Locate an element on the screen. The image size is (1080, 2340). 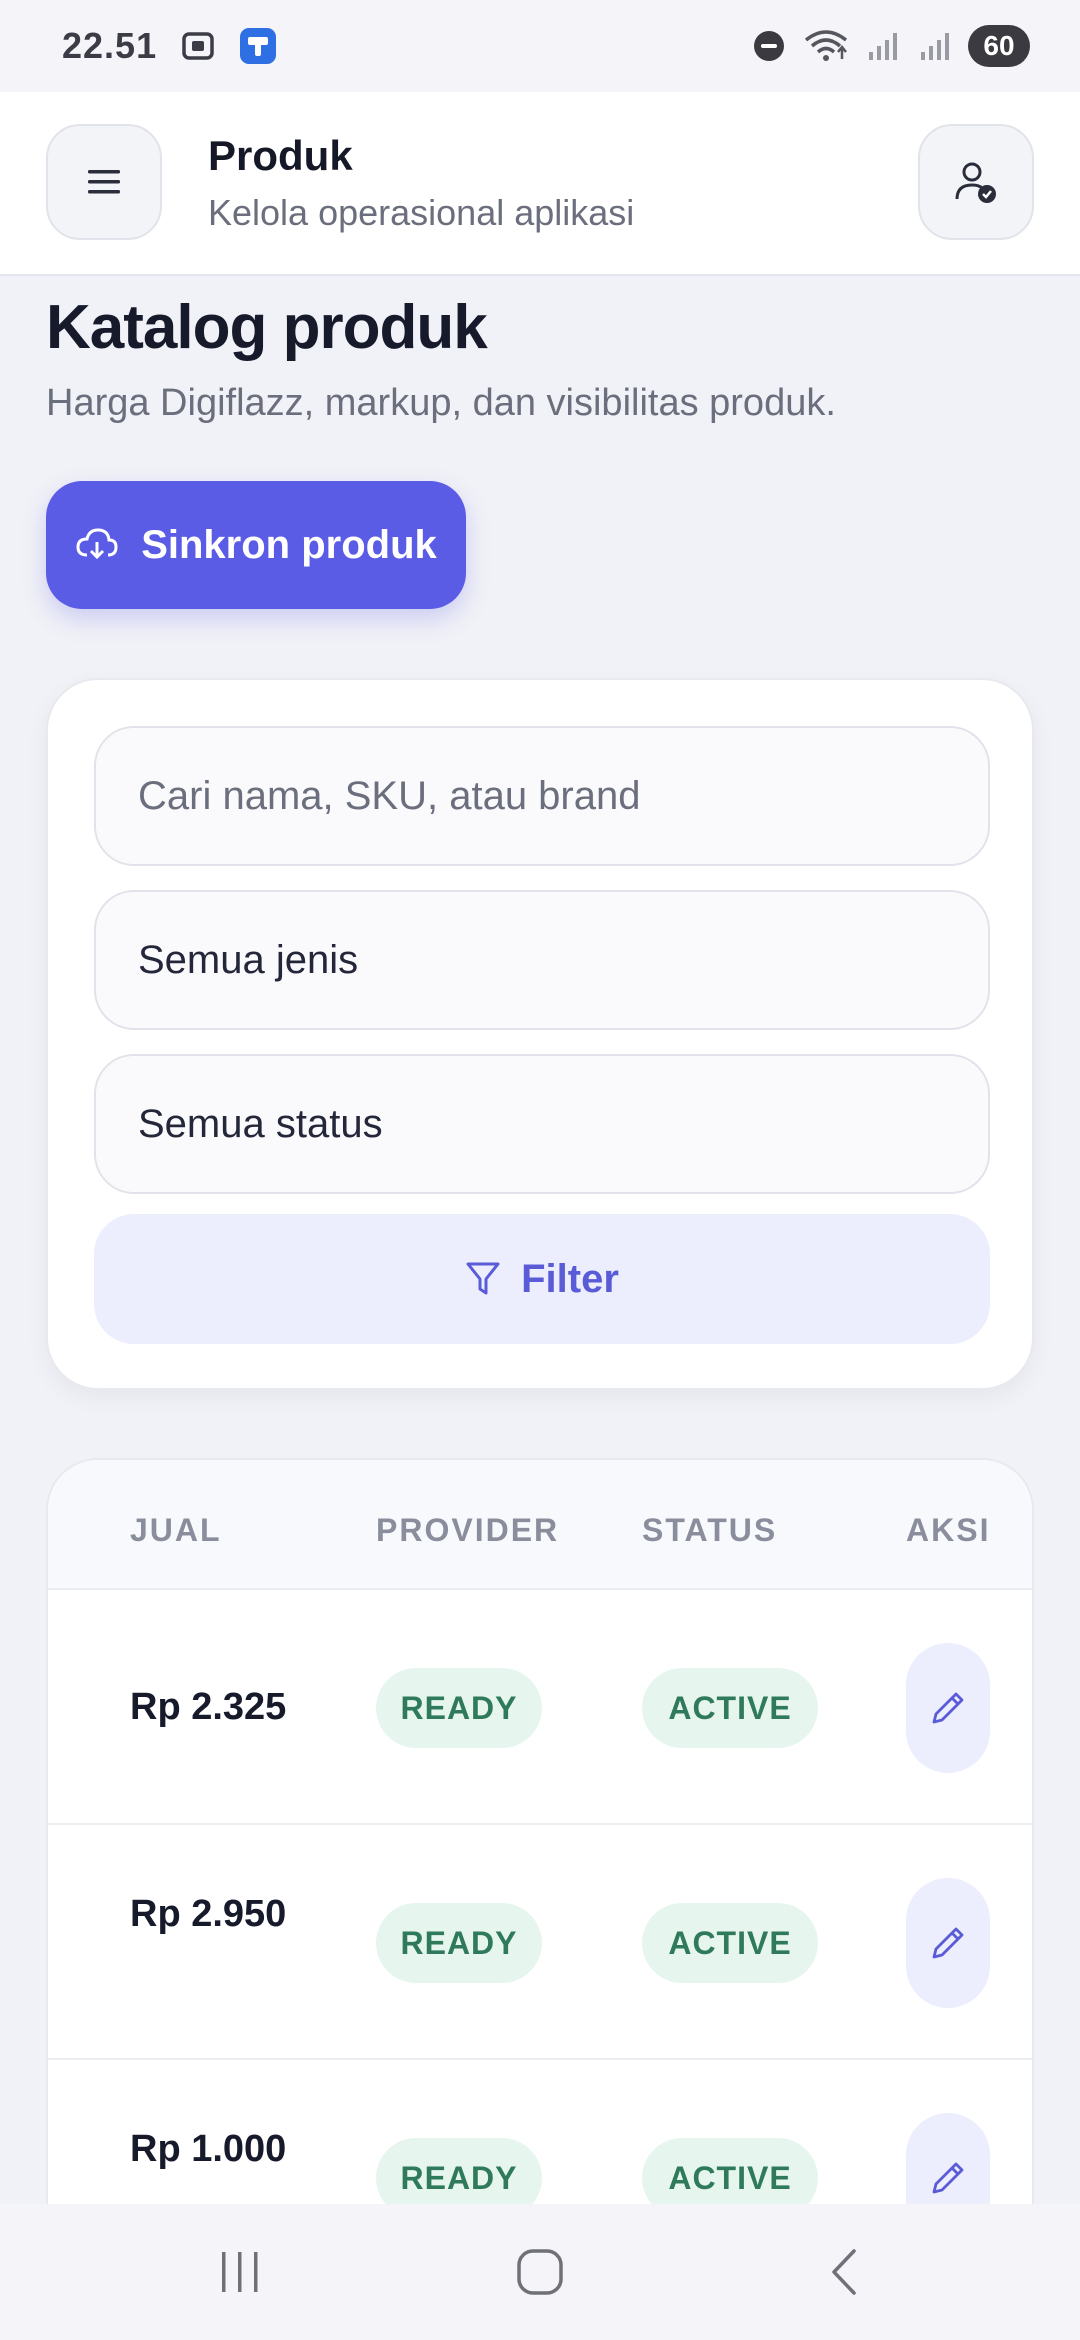
table-row: Rp 2.950 READY ACTIVE is located at coordinates (540, 1942).